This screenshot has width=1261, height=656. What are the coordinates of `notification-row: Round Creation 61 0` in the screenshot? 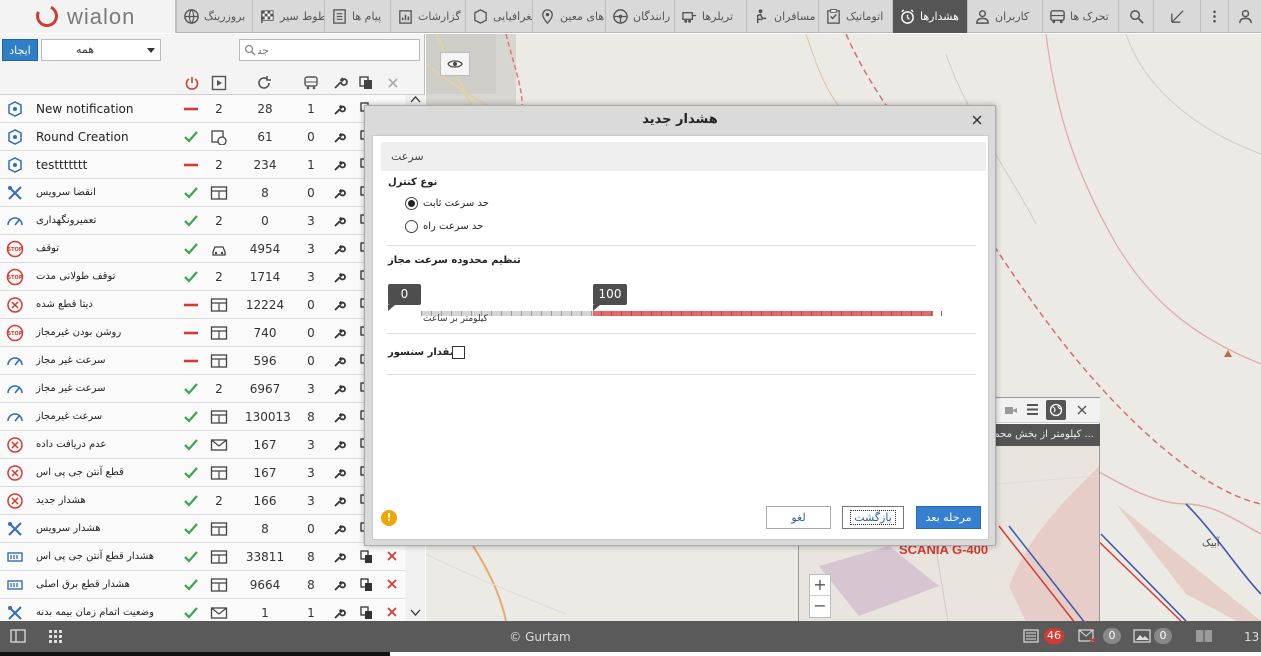 It's located at (202, 137).